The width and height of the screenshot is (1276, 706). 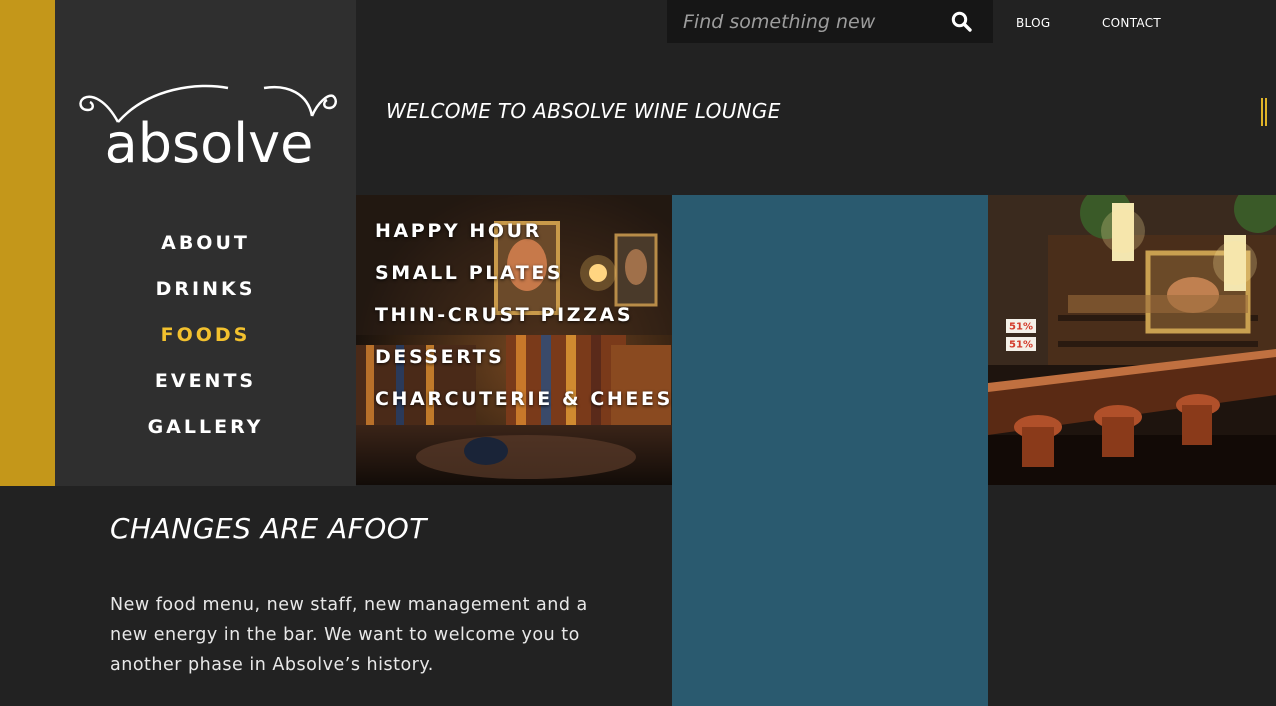 I want to click on nav-item-drinks: DRINKS, so click(x=205, y=299).